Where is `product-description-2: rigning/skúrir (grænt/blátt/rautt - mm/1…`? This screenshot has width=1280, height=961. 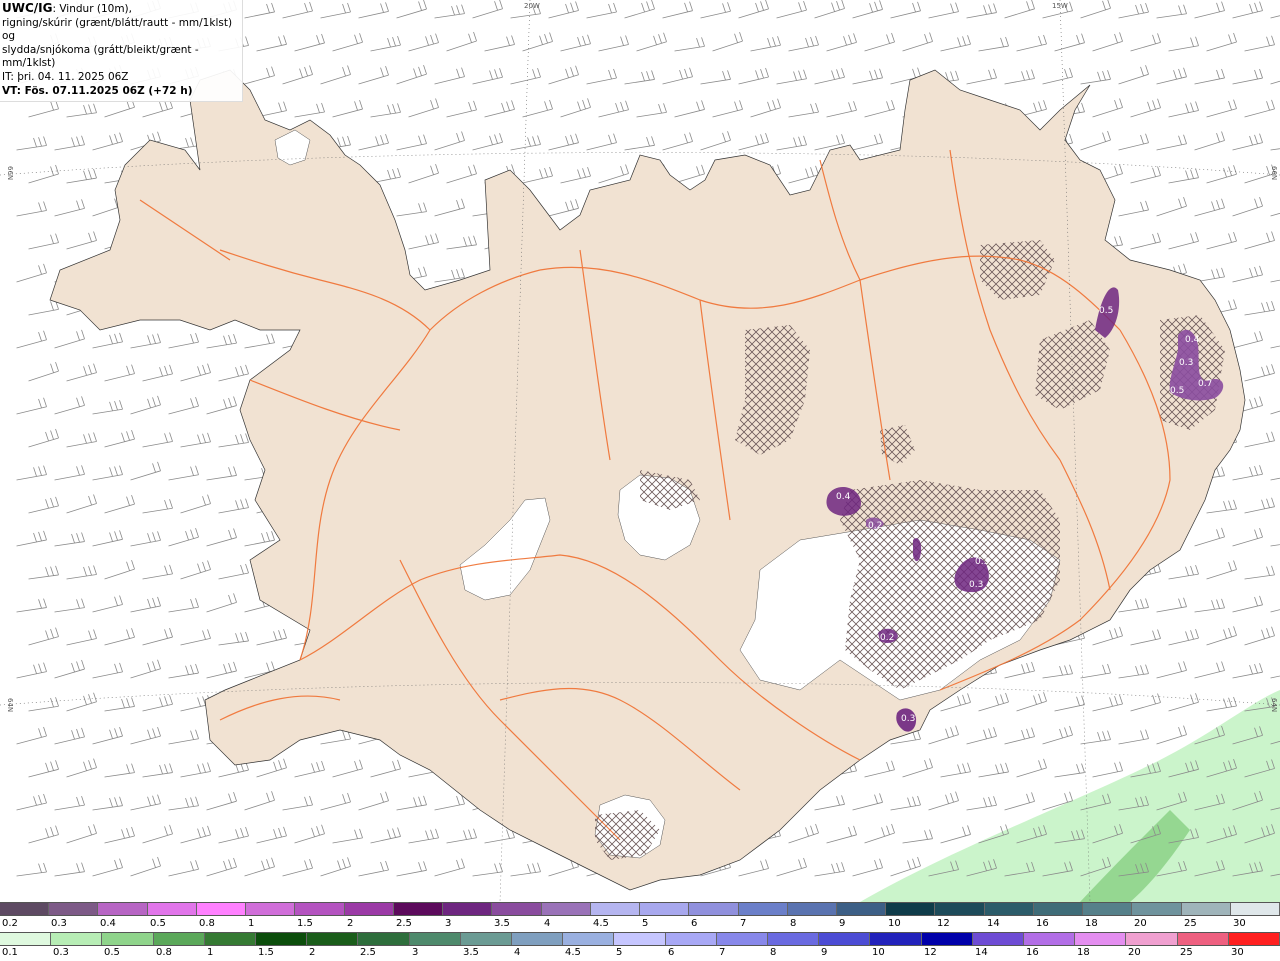
product-description-2: rigning/skúrir (grænt/blátt/rautt - mm/1… is located at coordinates (117, 29).